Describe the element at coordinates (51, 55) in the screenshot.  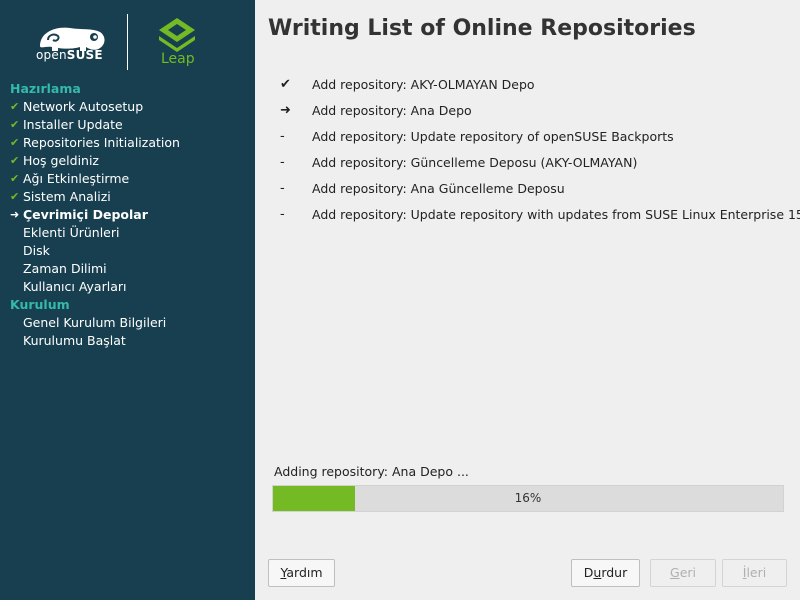
I see `opensuse-prefix: open` at that location.